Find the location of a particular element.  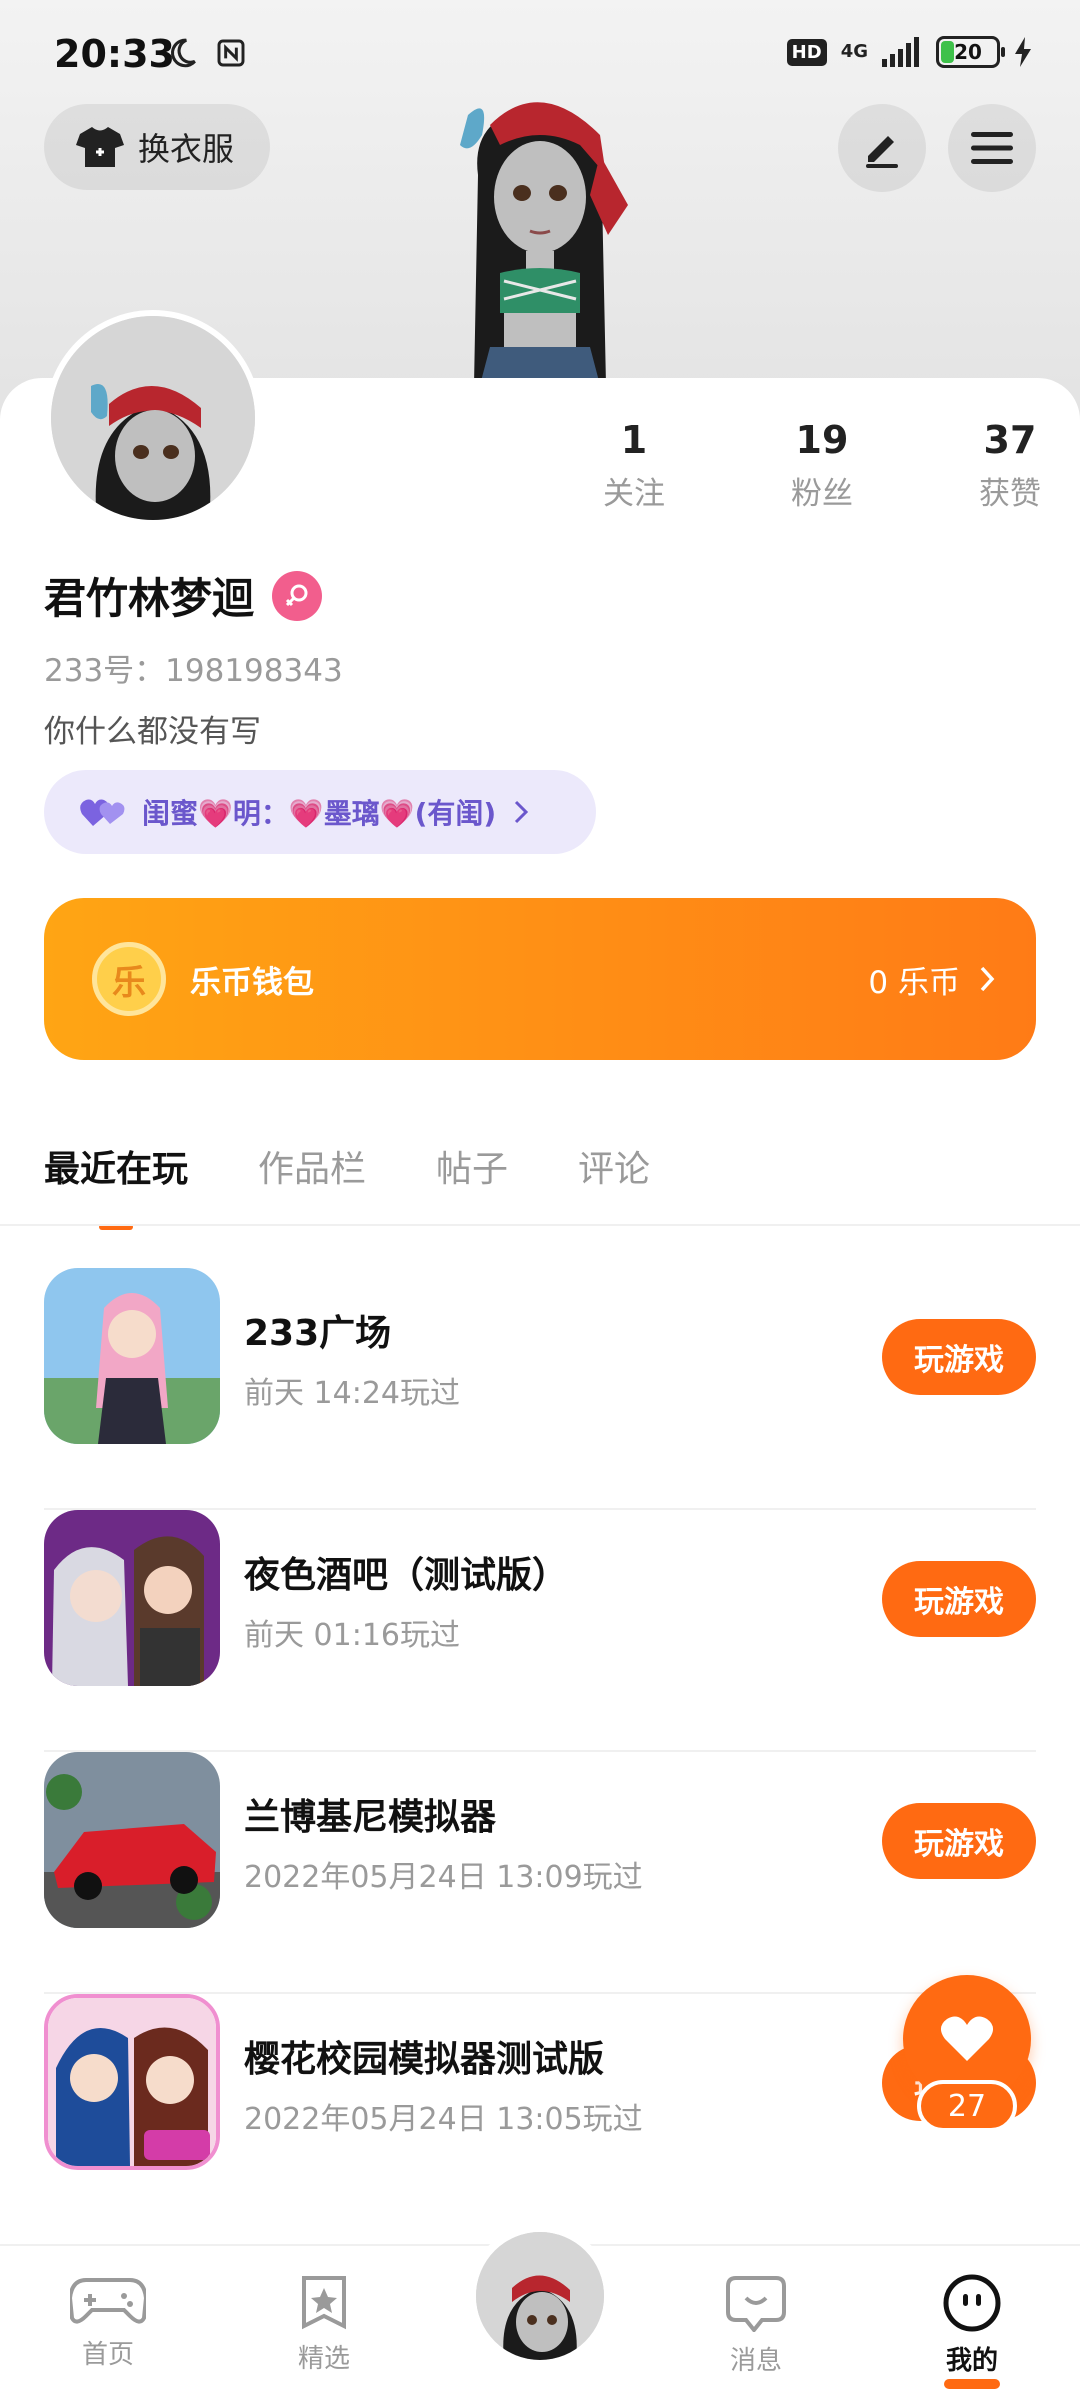

last-played-time: 前天 01:16玩过 is located at coordinates (352, 1635).